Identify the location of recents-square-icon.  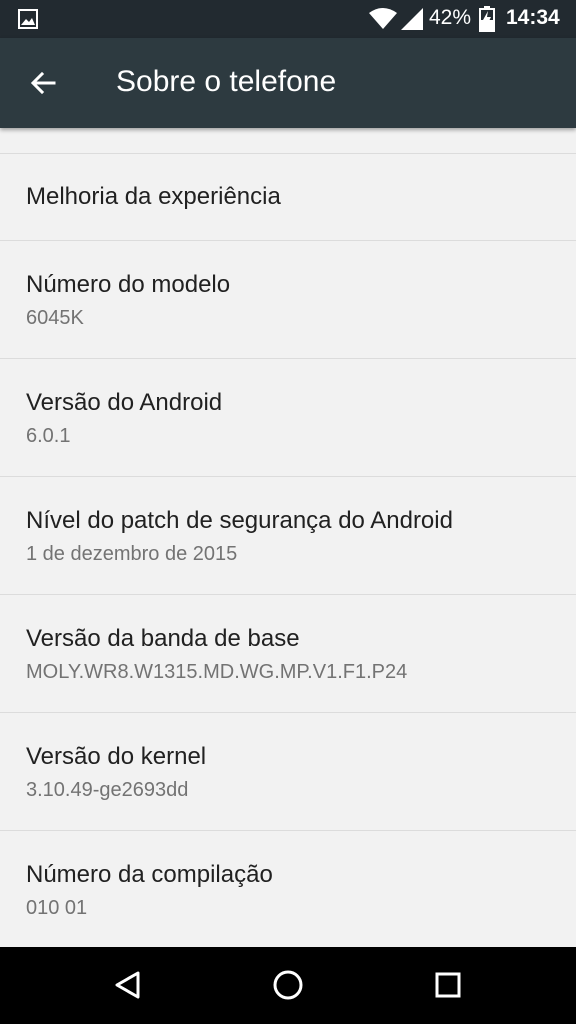
(448, 985).